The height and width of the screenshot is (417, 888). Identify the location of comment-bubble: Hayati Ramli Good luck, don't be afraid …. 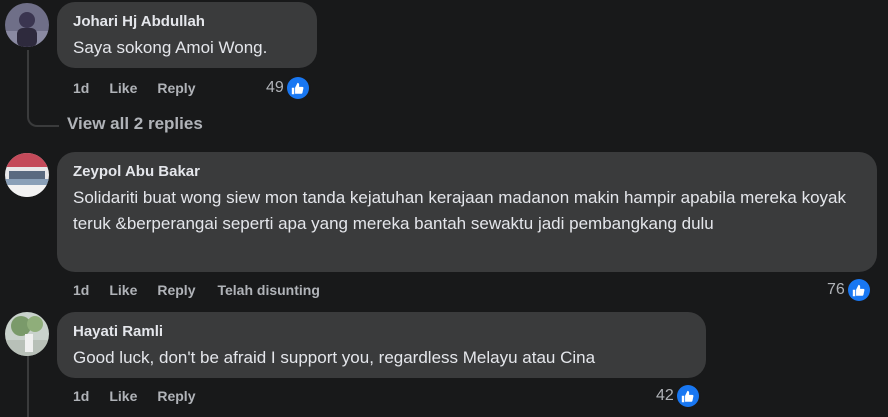
(381, 345).